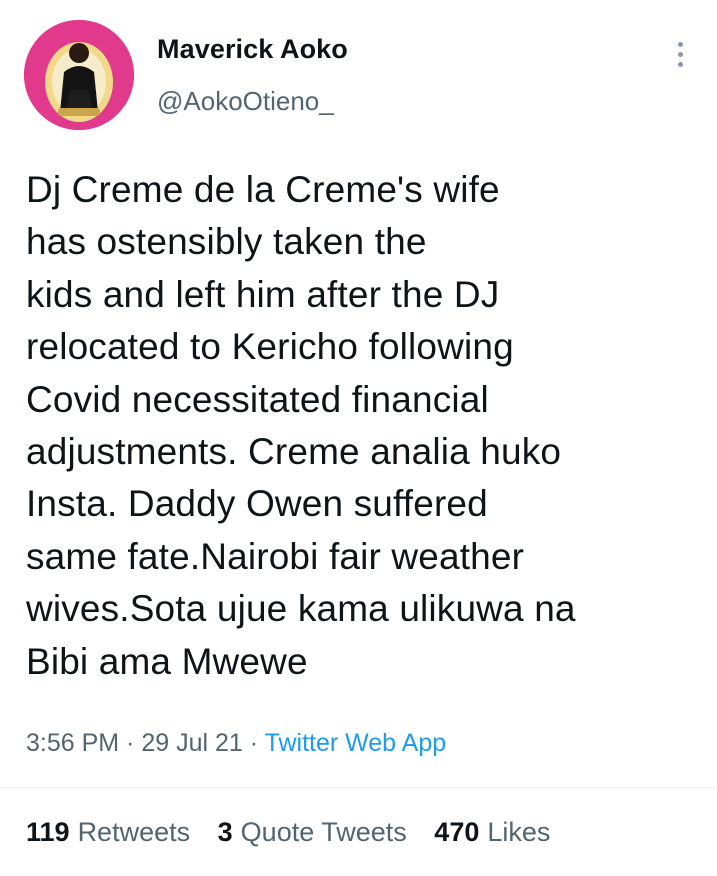  Describe the element at coordinates (263, 189) in the screenshot. I see `tweet-text-line: Dj Creme de la Creme's wife` at that location.